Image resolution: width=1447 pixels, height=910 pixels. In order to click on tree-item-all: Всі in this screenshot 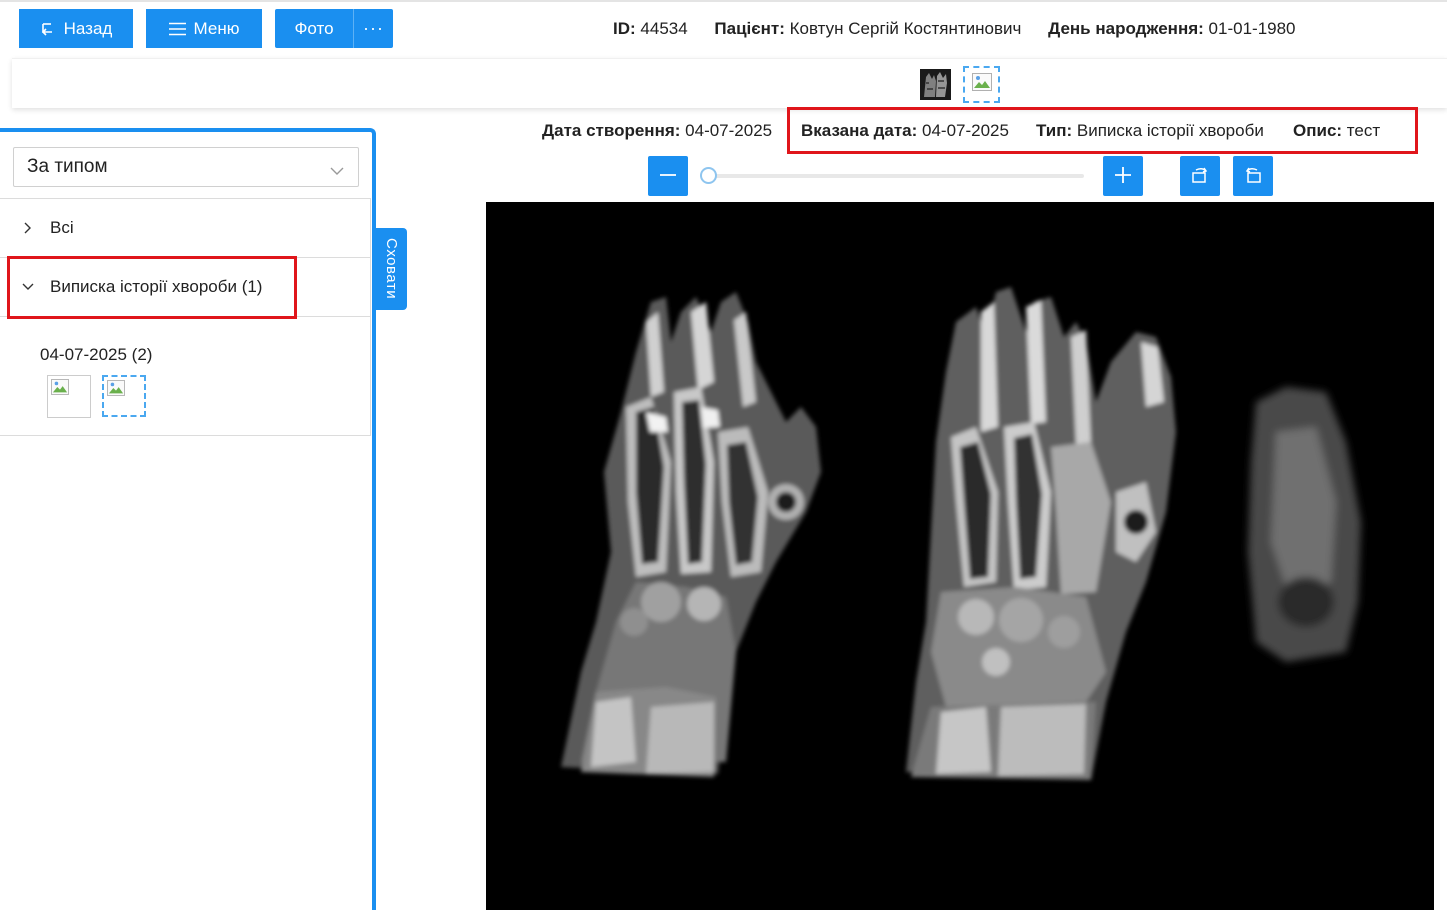, I will do `click(185, 228)`.